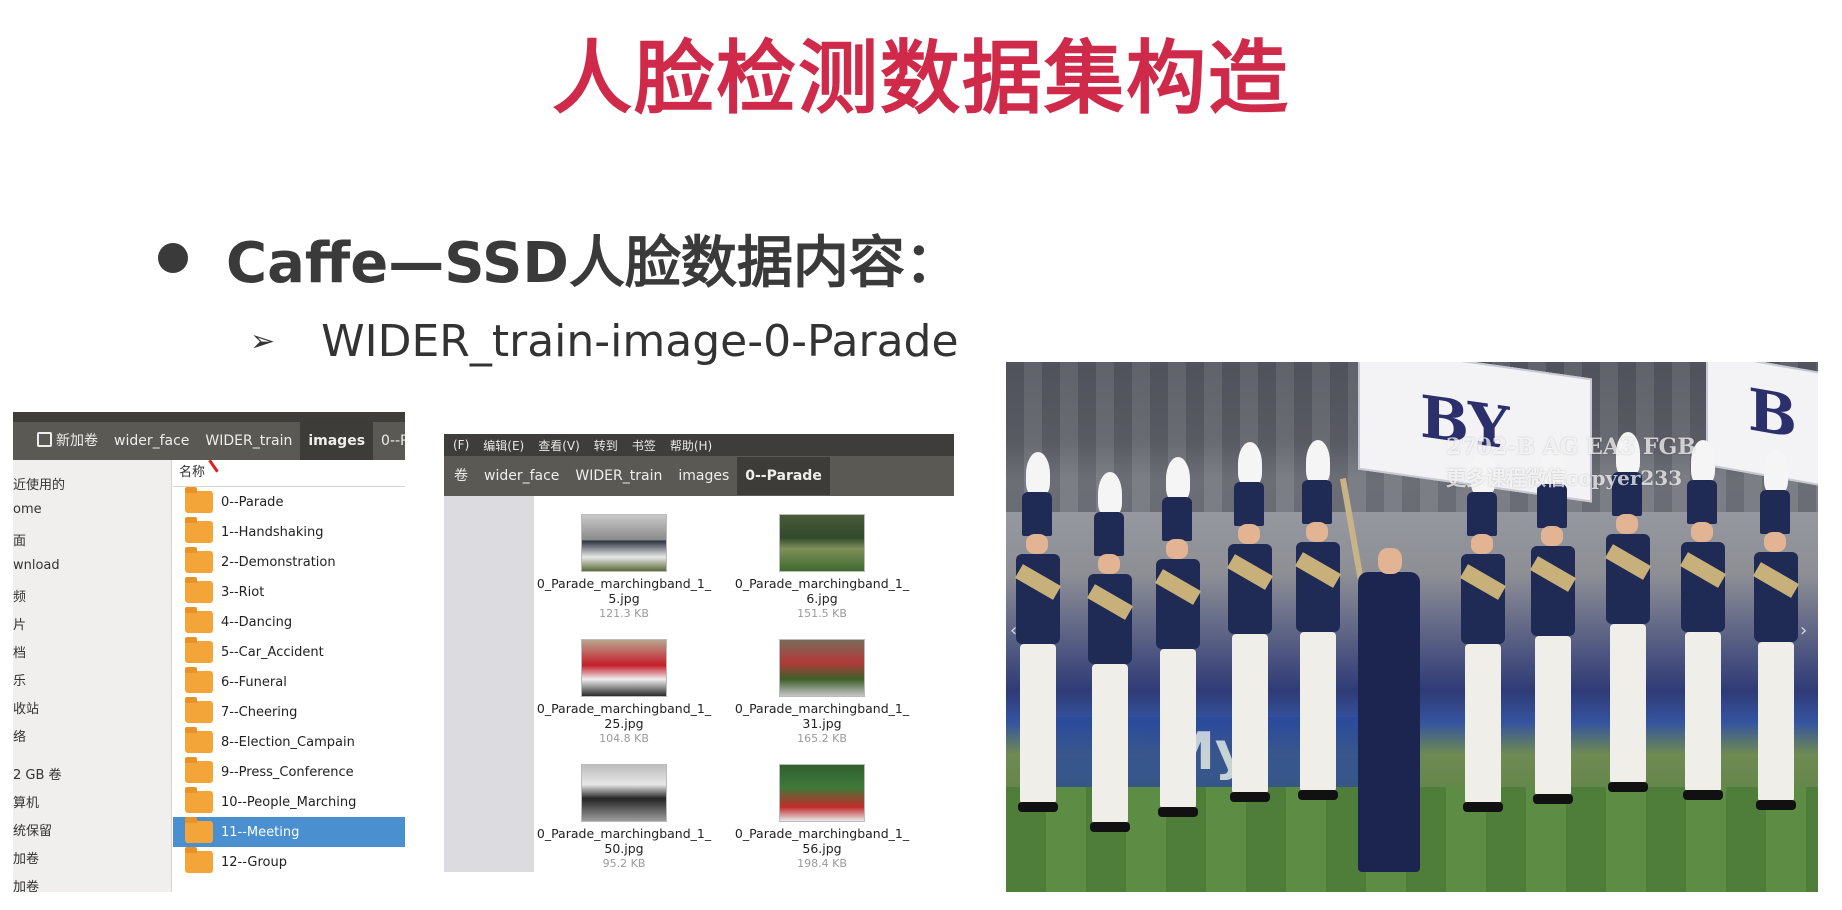 The height and width of the screenshot is (910, 1842). What do you see at coordinates (1803, 630) in the screenshot?
I see `next-arrow-icon: ›` at bounding box center [1803, 630].